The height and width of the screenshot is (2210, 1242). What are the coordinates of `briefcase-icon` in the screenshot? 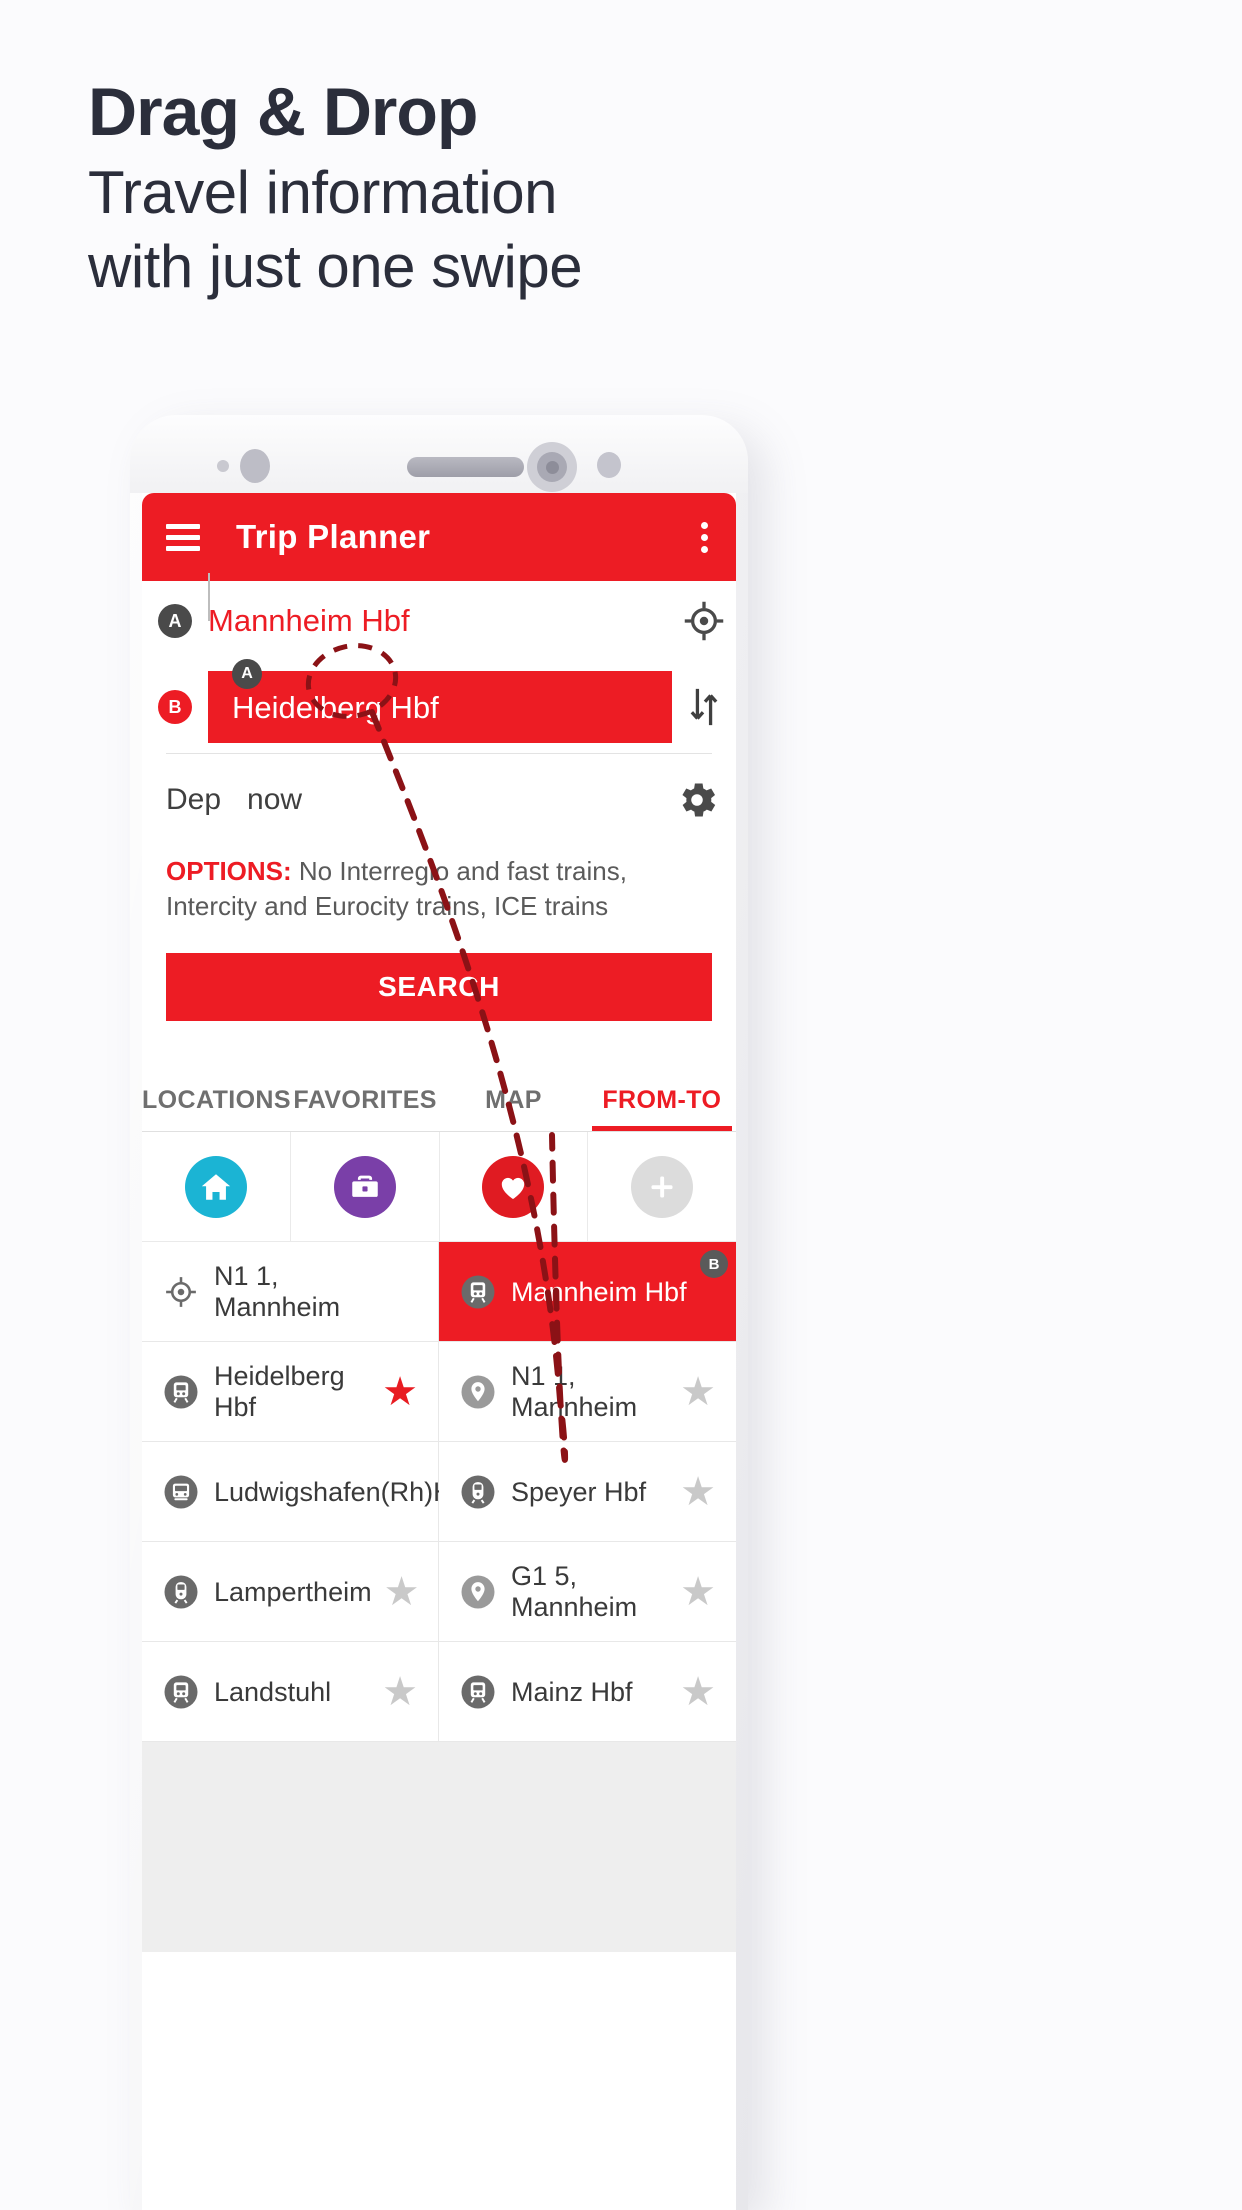 It's located at (364, 1186).